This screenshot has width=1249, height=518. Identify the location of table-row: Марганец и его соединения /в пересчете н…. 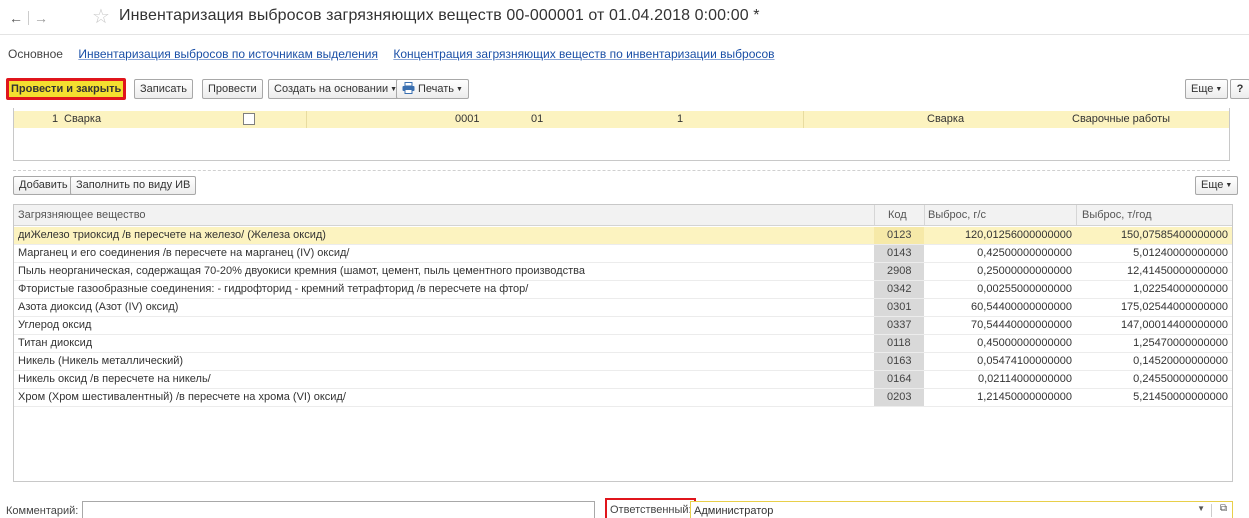
(623, 254).